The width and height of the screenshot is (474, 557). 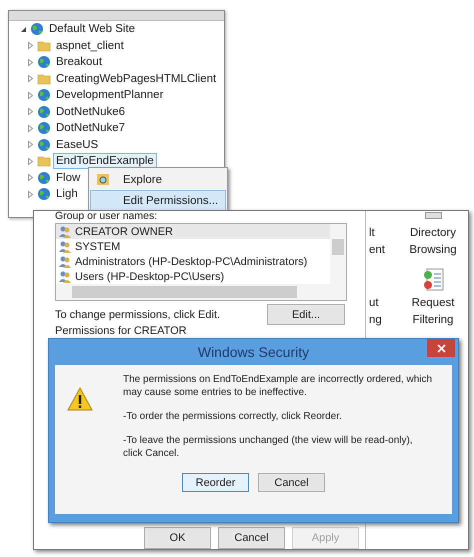 What do you see at coordinates (433, 233) in the screenshot?
I see `feature-label: Directory` at bounding box center [433, 233].